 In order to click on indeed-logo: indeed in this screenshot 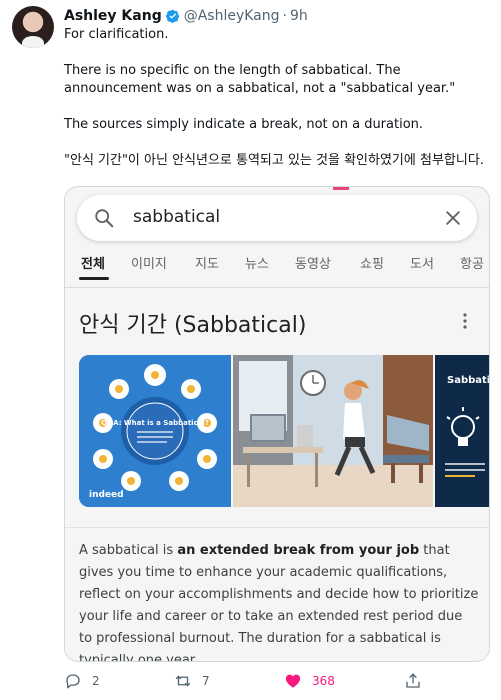, I will do `click(106, 495)`.